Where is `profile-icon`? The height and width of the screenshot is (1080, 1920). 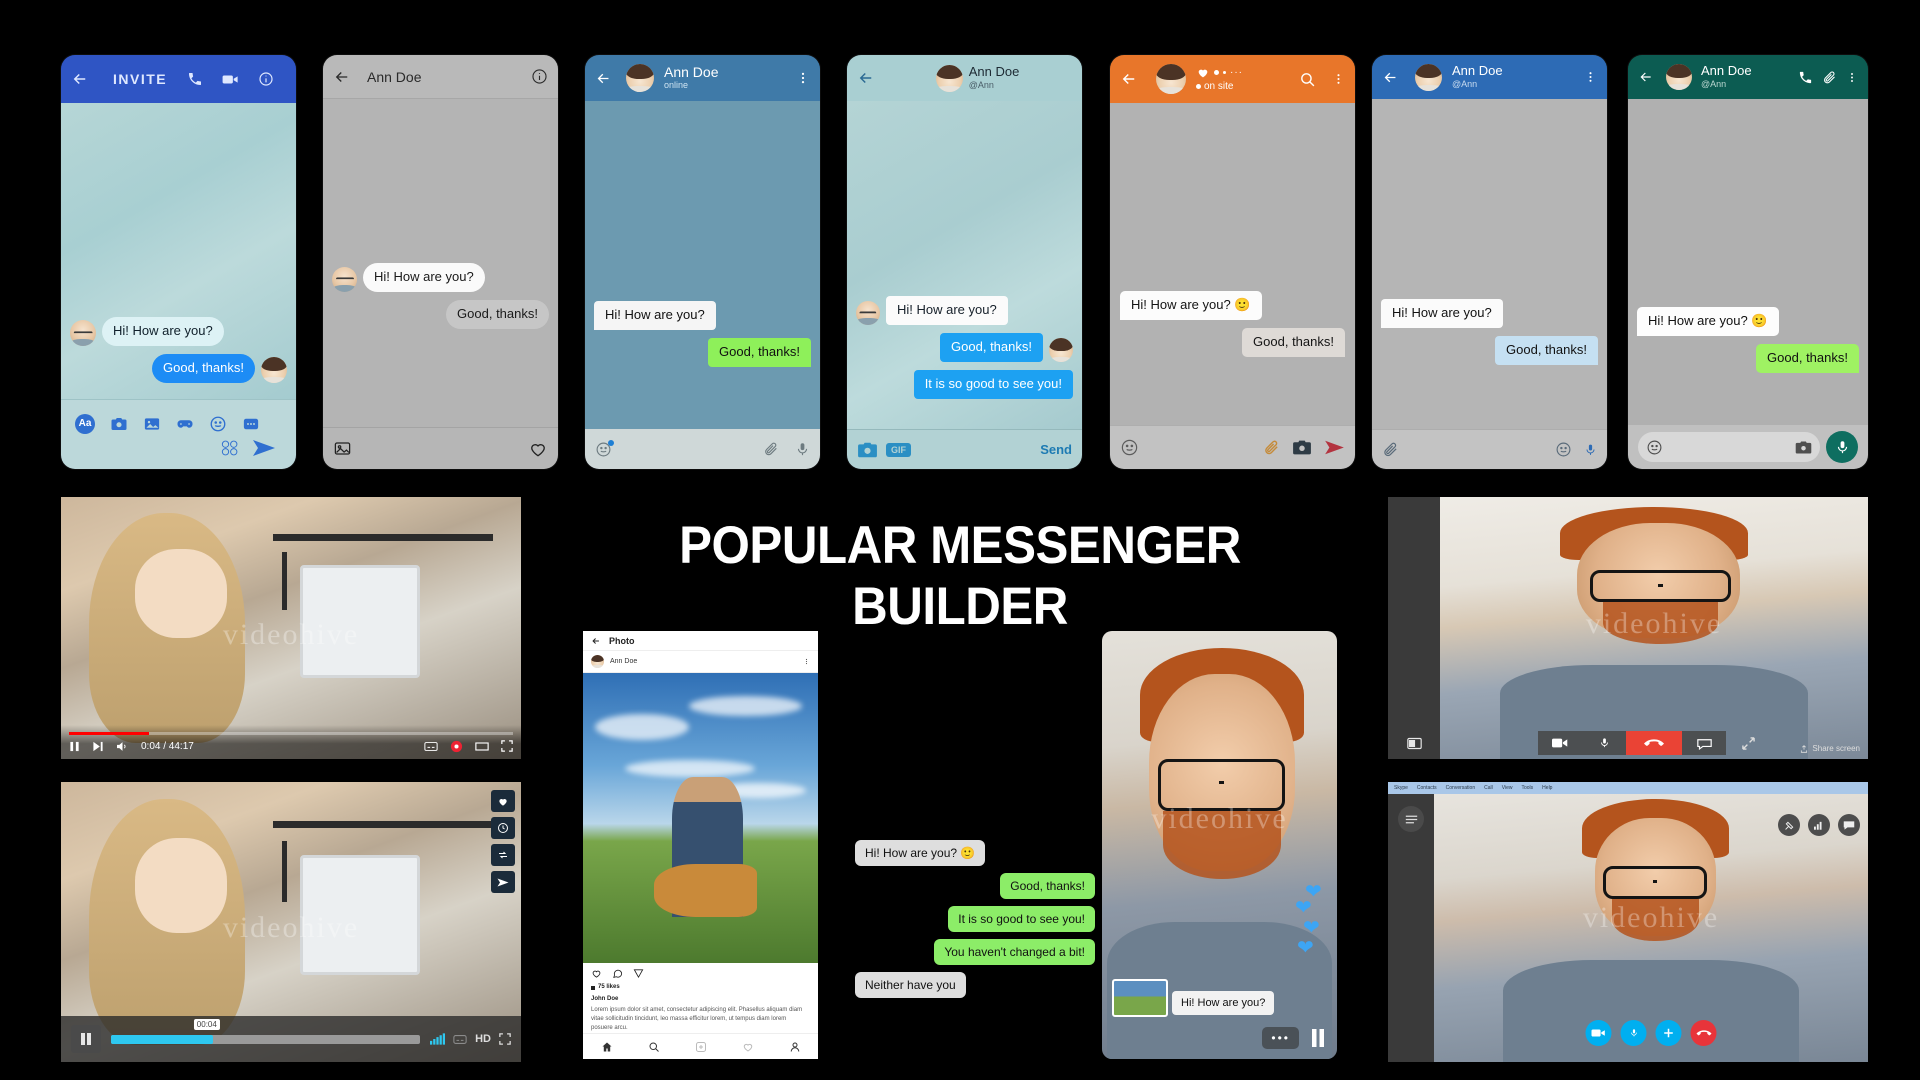
profile-icon is located at coordinates (795, 1047).